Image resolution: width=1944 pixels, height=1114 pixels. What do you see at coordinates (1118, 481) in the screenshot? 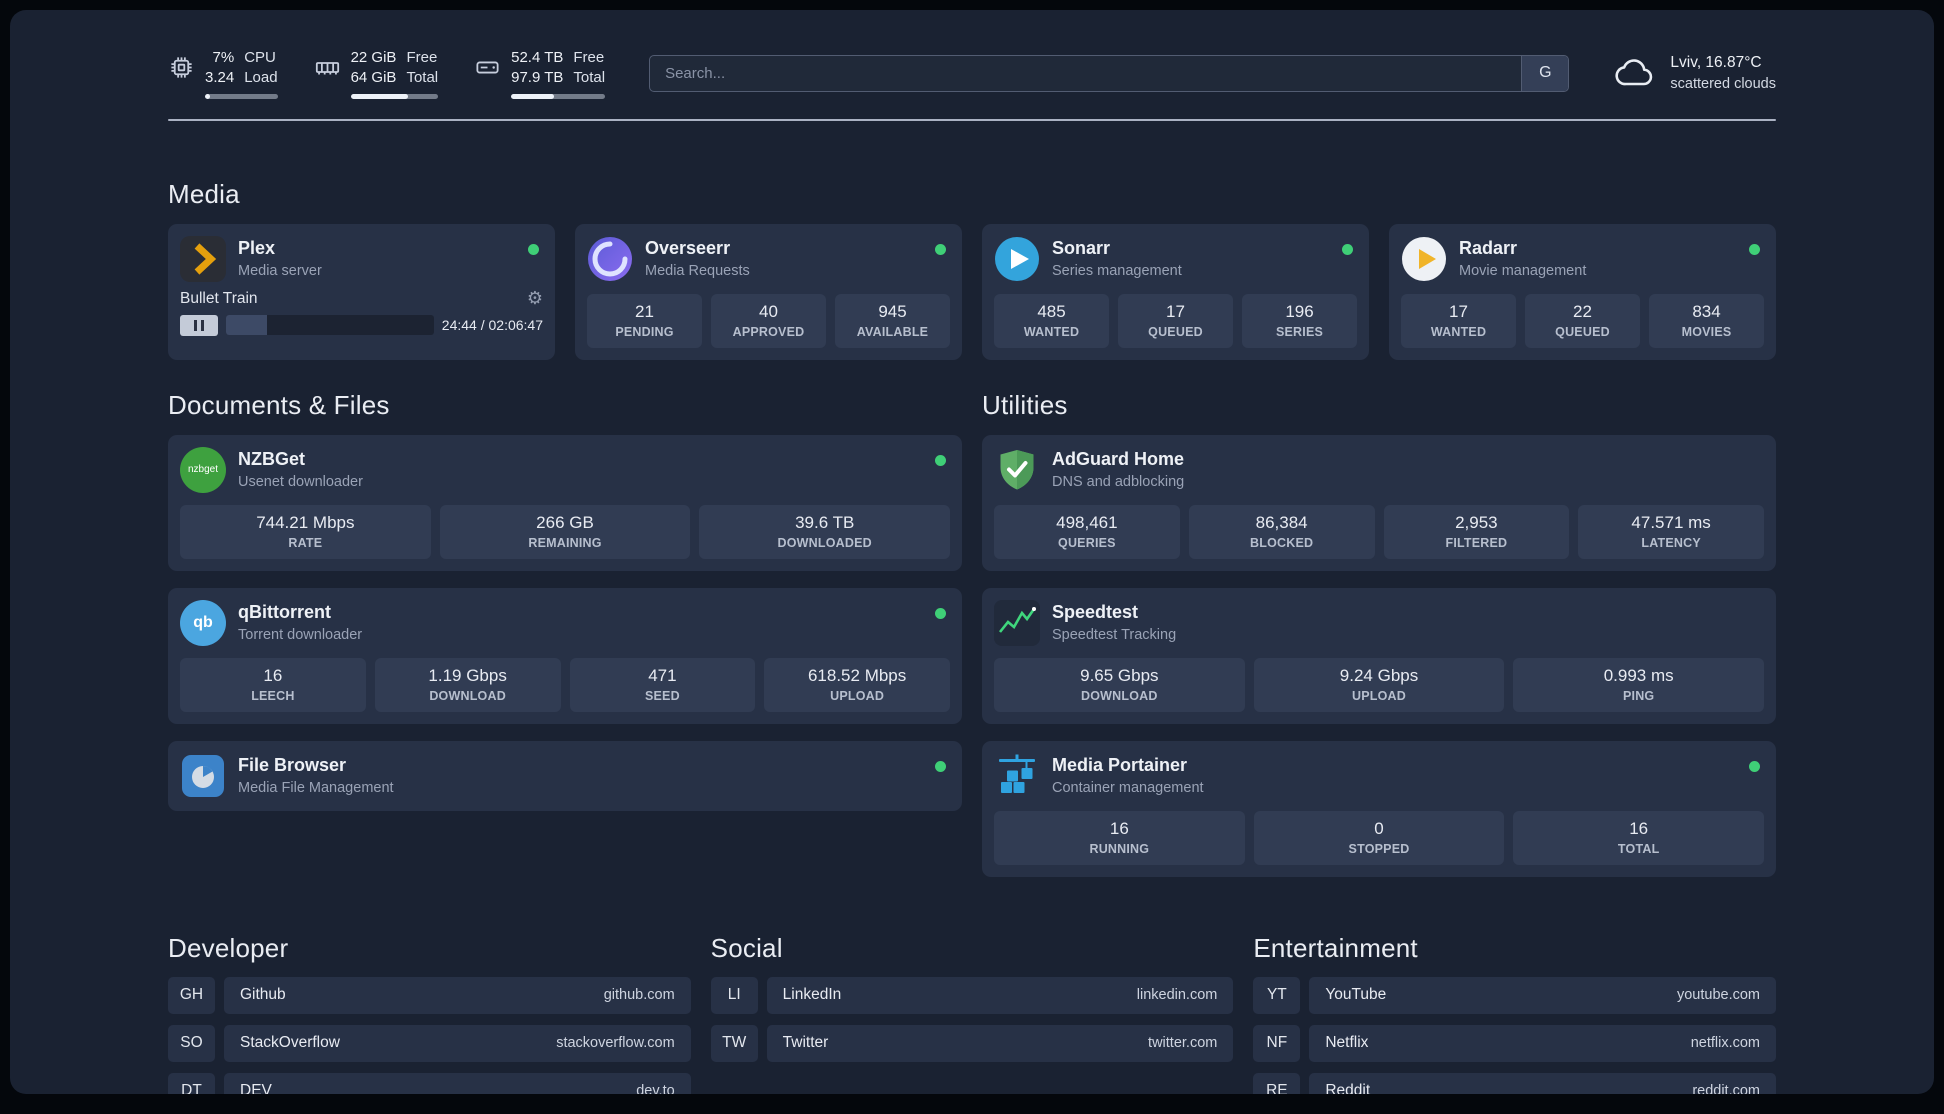
I see `app-subtitle: DNS and adblocking` at bounding box center [1118, 481].